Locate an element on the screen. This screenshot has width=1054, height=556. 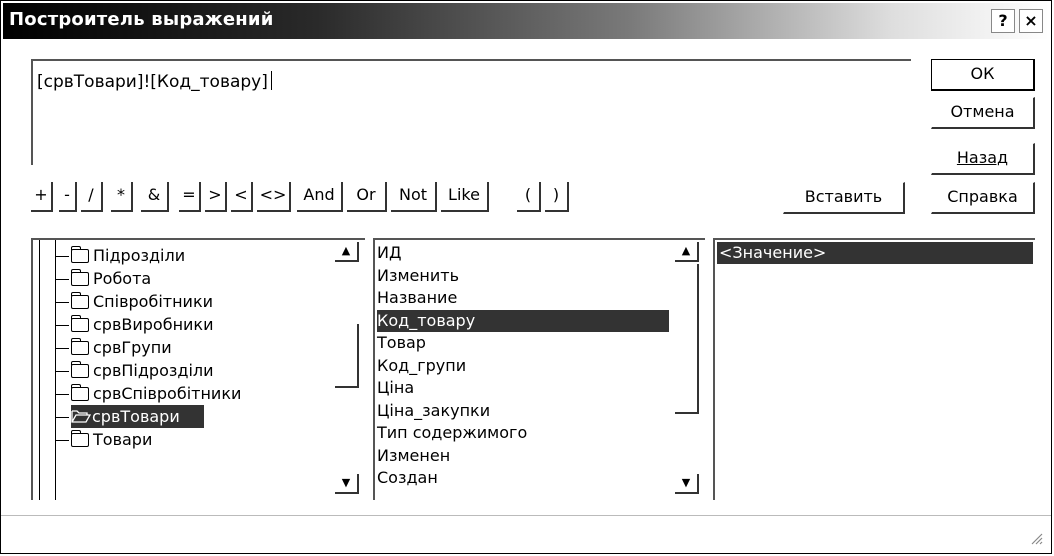
tree-scrollbar: ▲ ▼ is located at coordinates (347, 370).